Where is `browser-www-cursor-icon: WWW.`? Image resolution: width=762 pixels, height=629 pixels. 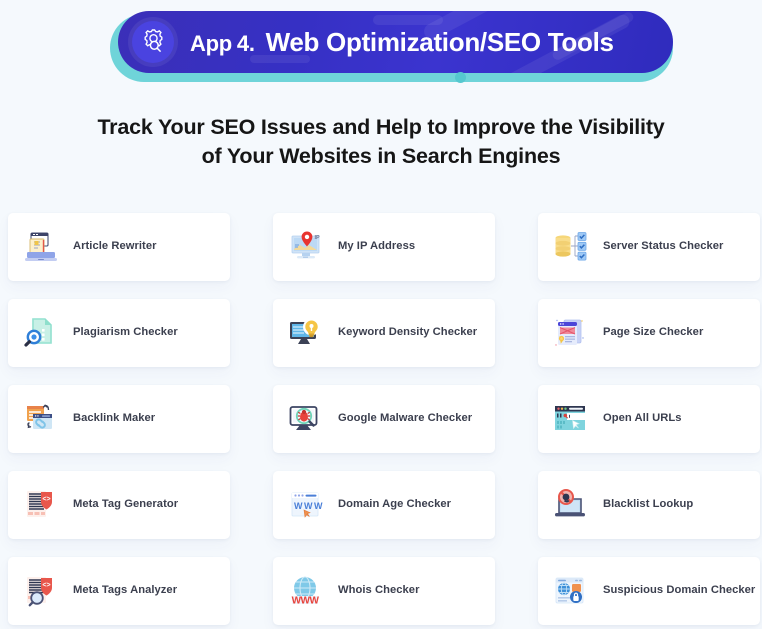 browser-www-cursor-icon: WWW. is located at coordinates (306, 505).